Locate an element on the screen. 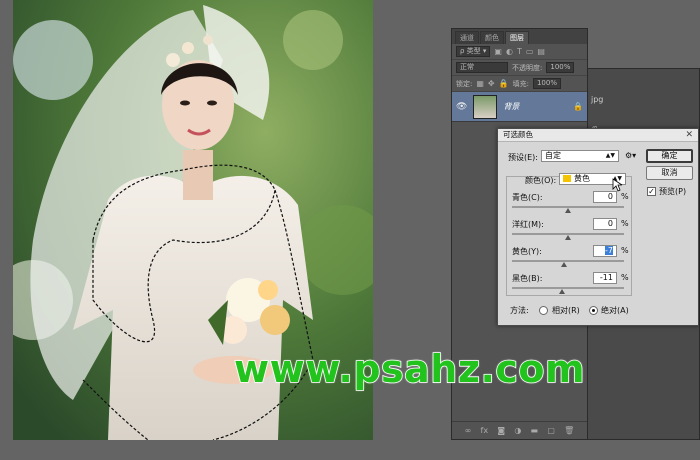 The width and height of the screenshot is (700, 460). method-label: 方法: is located at coordinates (519, 310).